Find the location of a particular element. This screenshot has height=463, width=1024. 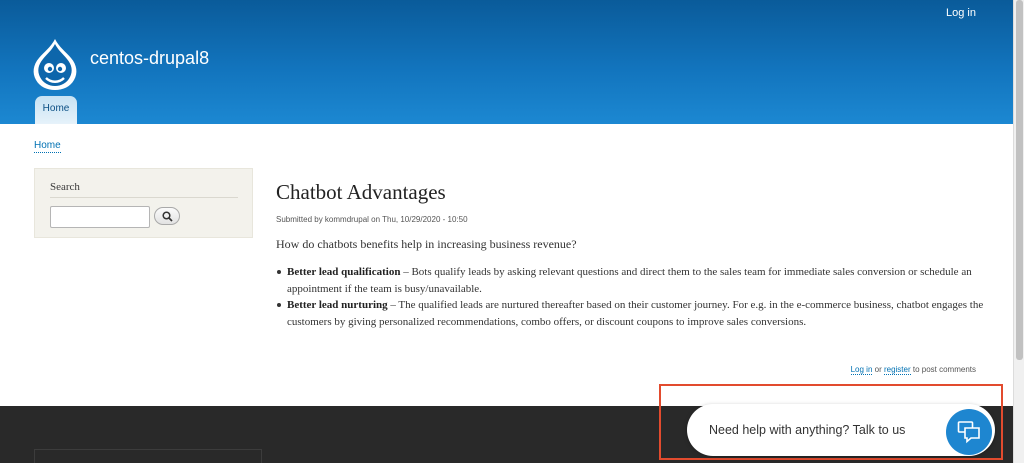

drupal-drop-icon is located at coordinates (55, 64).